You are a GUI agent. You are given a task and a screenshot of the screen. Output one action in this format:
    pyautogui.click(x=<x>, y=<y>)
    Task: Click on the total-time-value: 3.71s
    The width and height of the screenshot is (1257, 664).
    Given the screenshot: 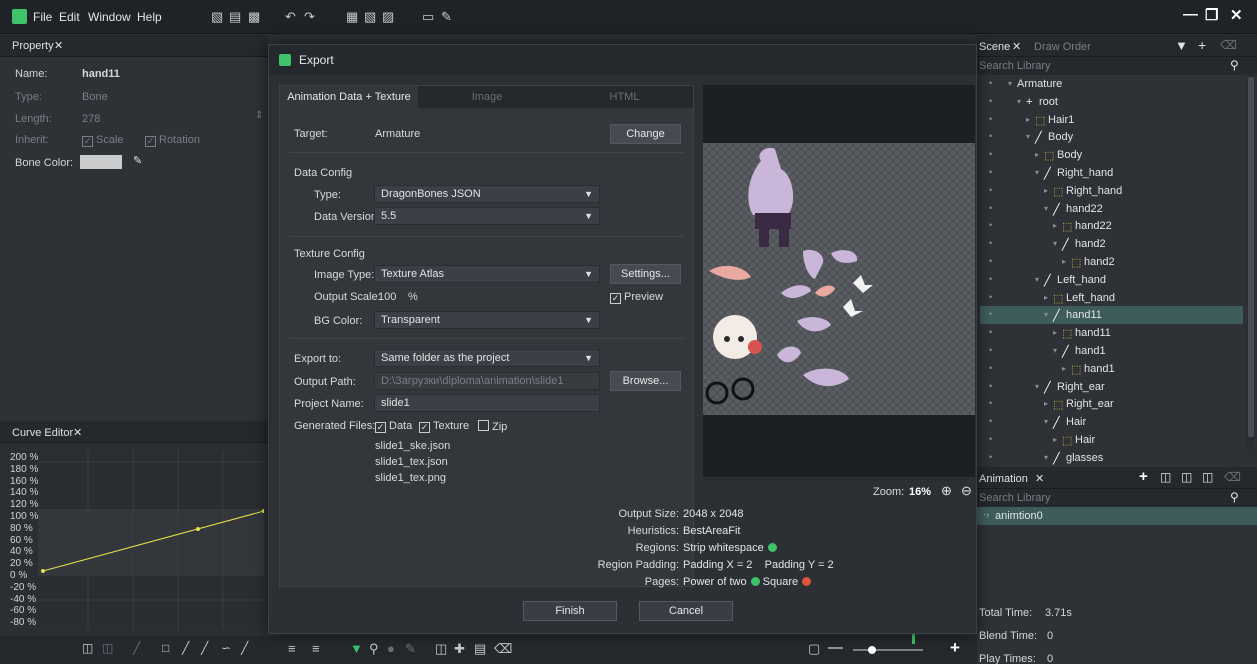 What is the action you would take?
    pyautogui.click(x=1058, y=613)
    